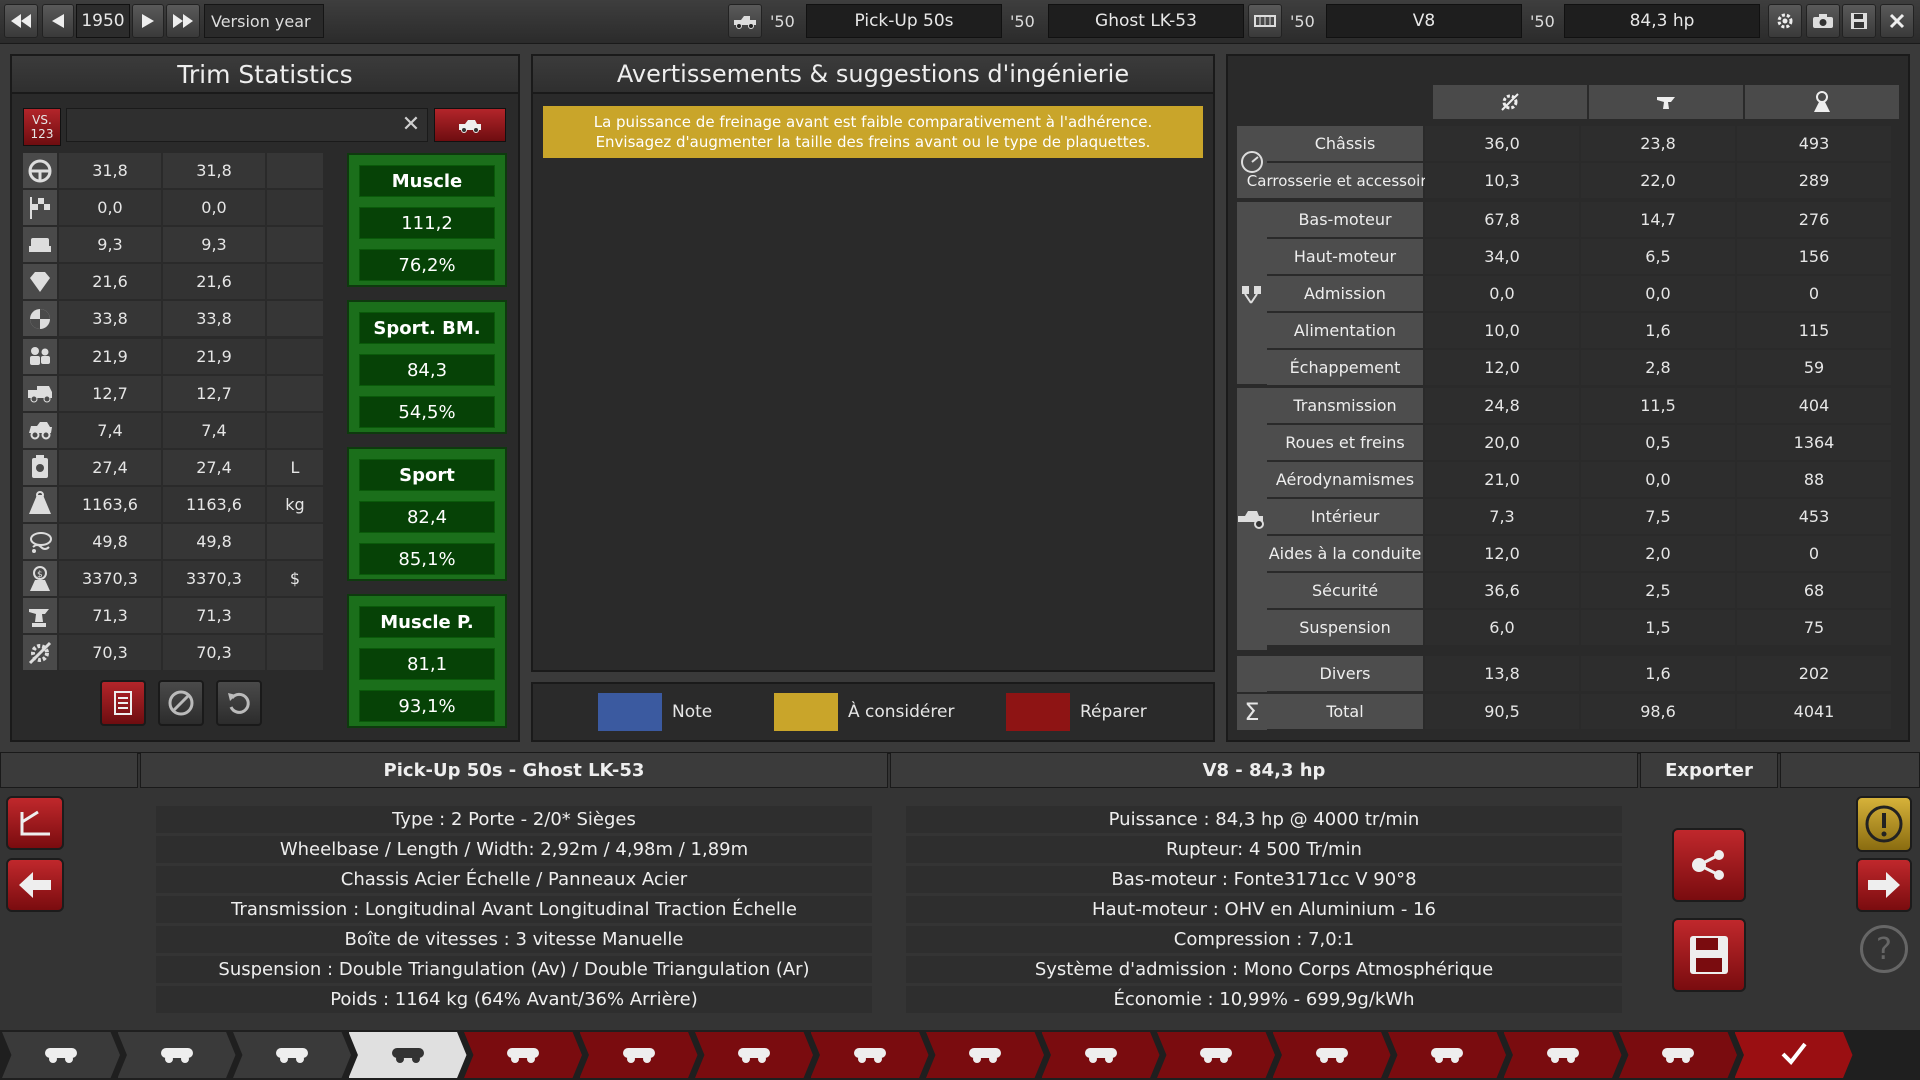 Image resolution: width=1920 pixels, height=1080 pixels. Describe the element at coordinates (103, 21) in the screenshot. I see `year-field: 1950` at that location.